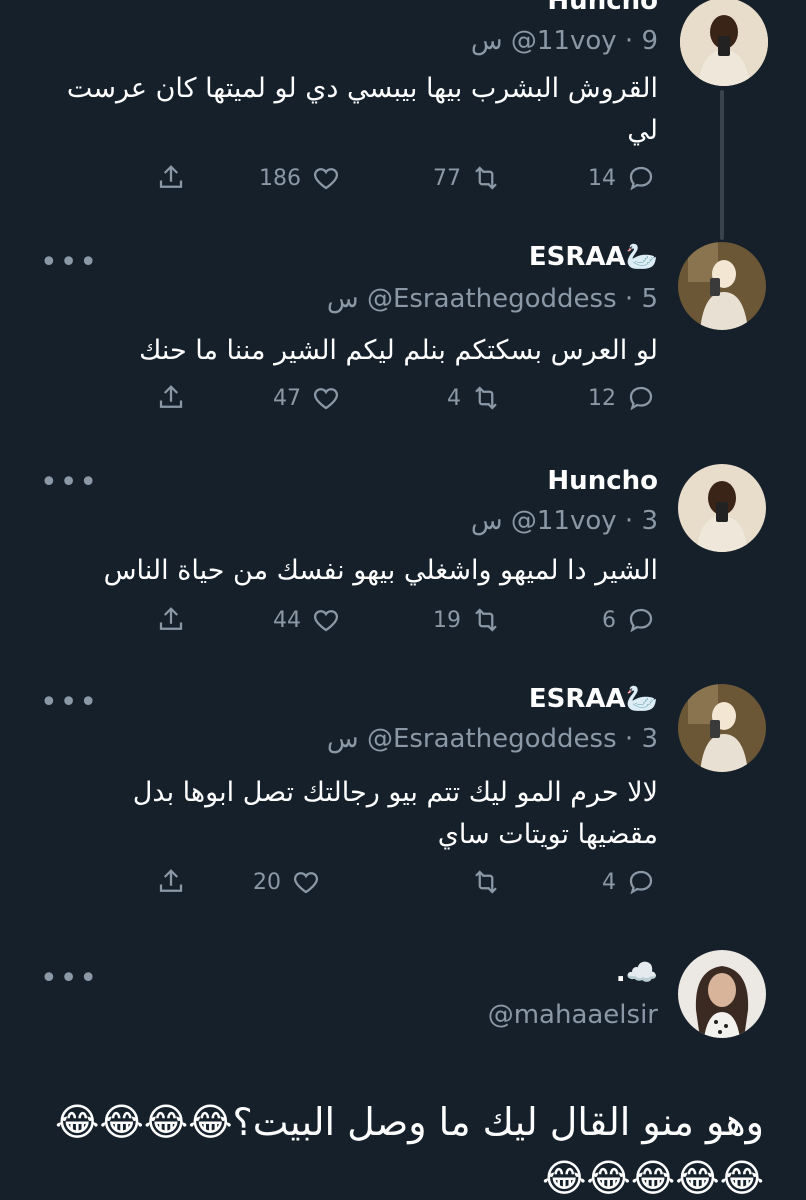 This screenshot has height=1200, width=806. Describe the element at coordinates (609, 620) in the screenshot. I see `reply-count: 6` at that location.